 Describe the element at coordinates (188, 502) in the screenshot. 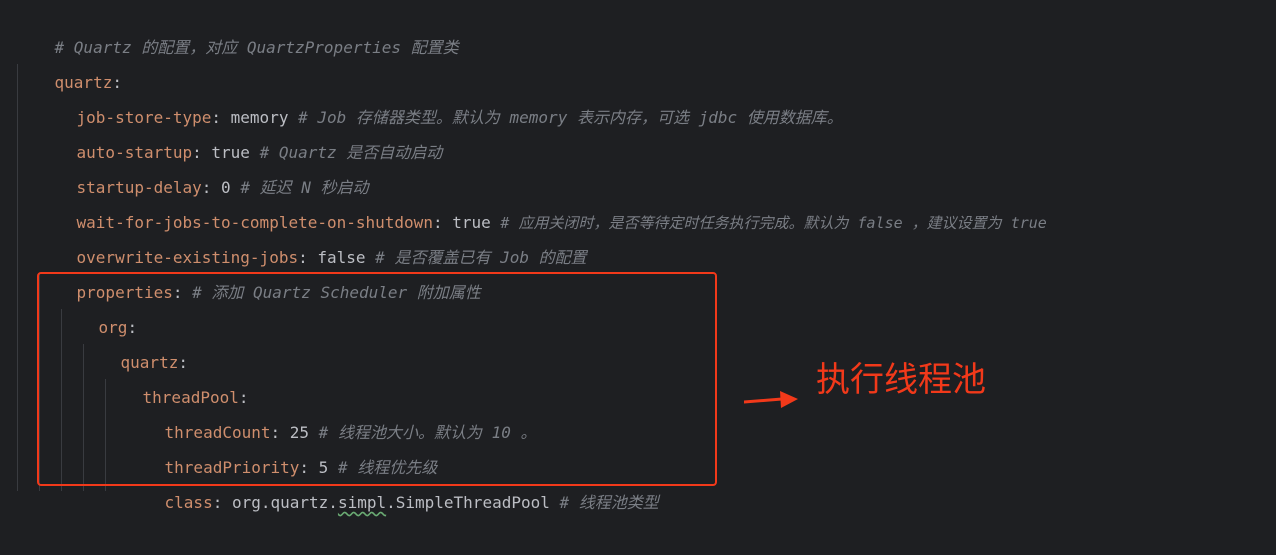

I see `yaml-key: class` at that location.